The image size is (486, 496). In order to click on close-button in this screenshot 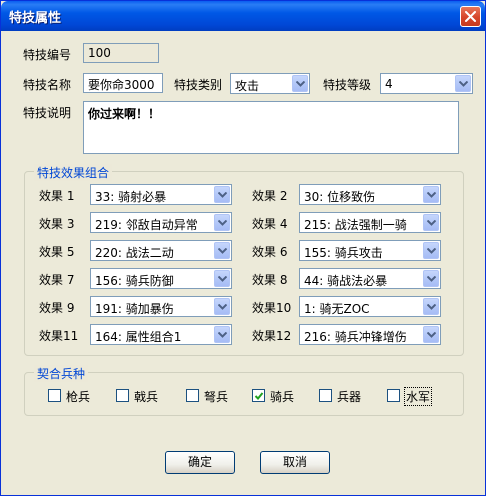, I will do `click(470, 16)`.